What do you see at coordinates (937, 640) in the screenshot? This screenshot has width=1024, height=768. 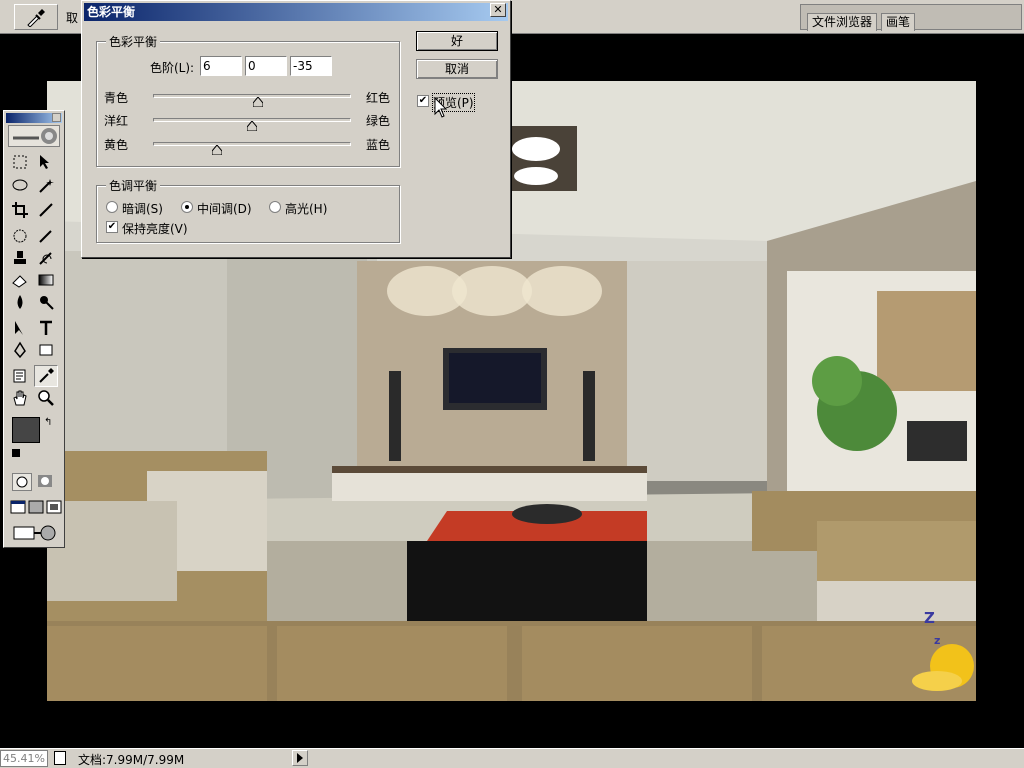 I see `sleep-z-small: z` at bounding box center [937, 640].